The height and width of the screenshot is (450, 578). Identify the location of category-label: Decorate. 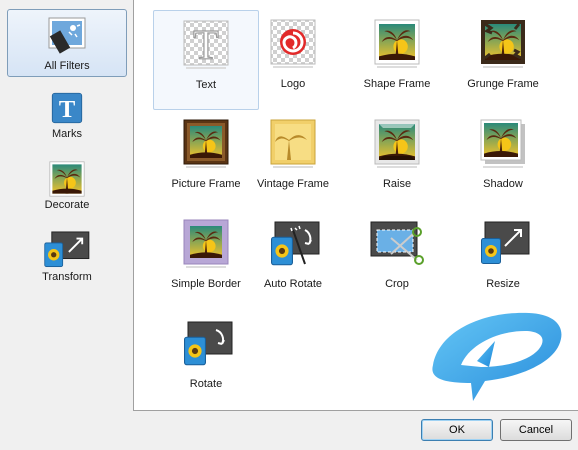
(67, 205).